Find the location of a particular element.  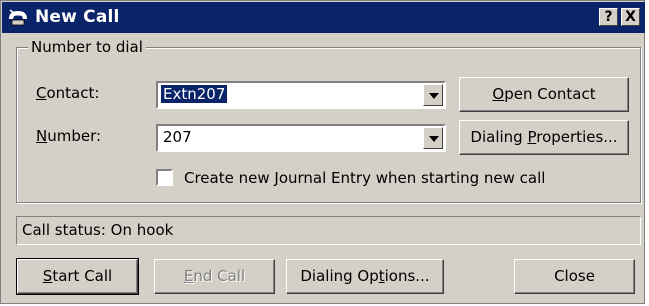

close-button: Close is located at coordinates (574, 276).